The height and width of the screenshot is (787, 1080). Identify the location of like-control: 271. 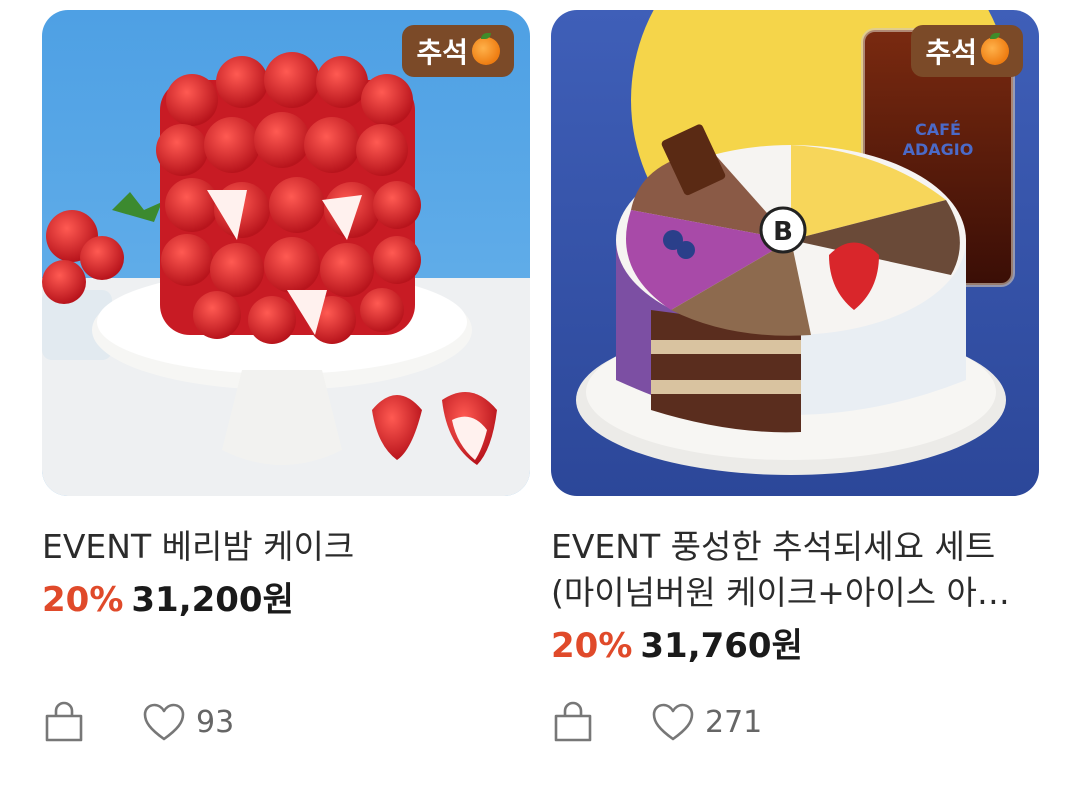
(706, 722).